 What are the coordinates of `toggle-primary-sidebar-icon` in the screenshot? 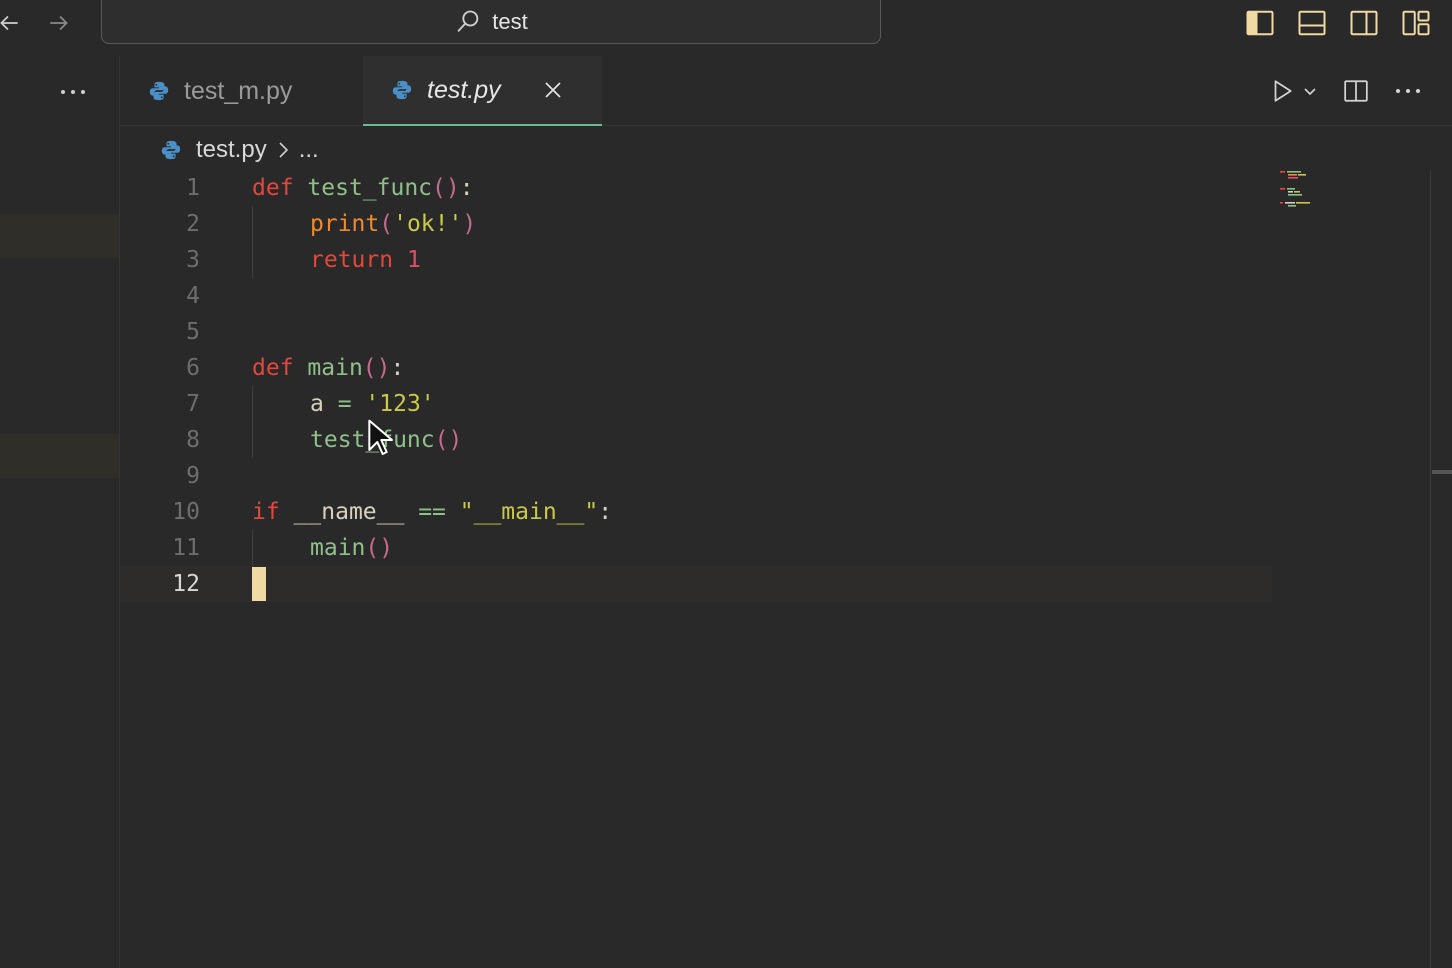 It's located at (1260, 23).